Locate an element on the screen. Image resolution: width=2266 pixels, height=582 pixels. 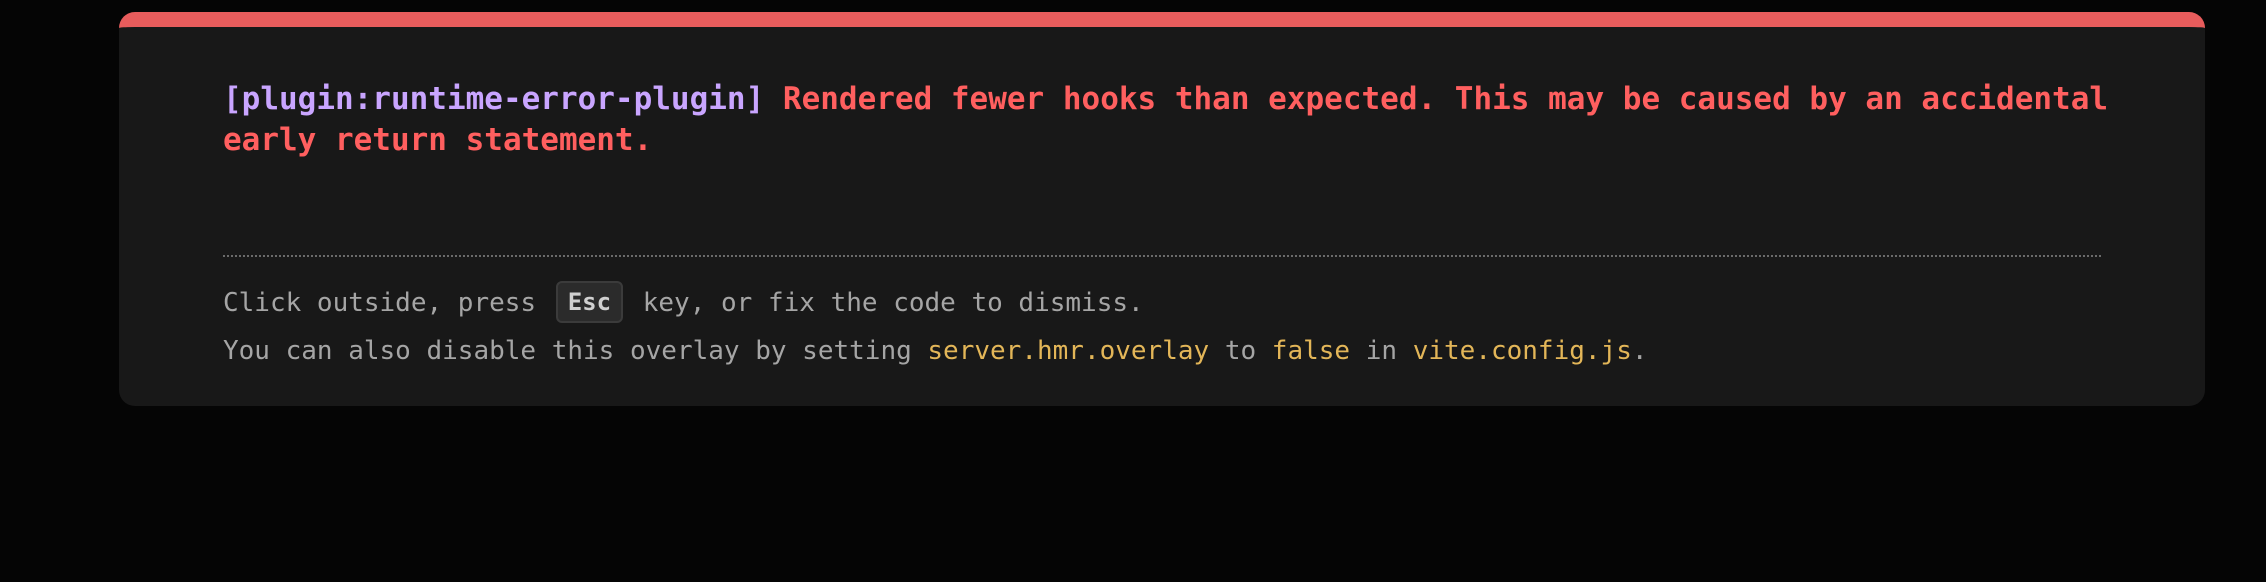
setting-name-code: server.hmr.overlay is located at coordinates (1068, 351).